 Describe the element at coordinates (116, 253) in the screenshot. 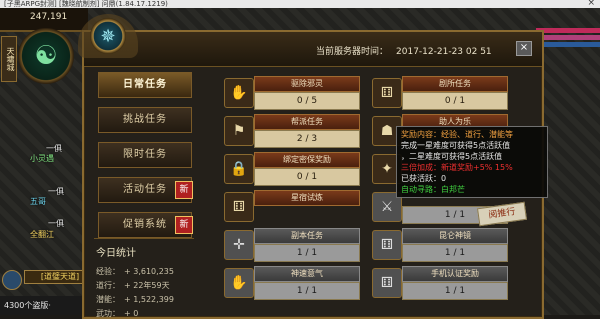

I see `stats-heading: 今日统计` at that location.